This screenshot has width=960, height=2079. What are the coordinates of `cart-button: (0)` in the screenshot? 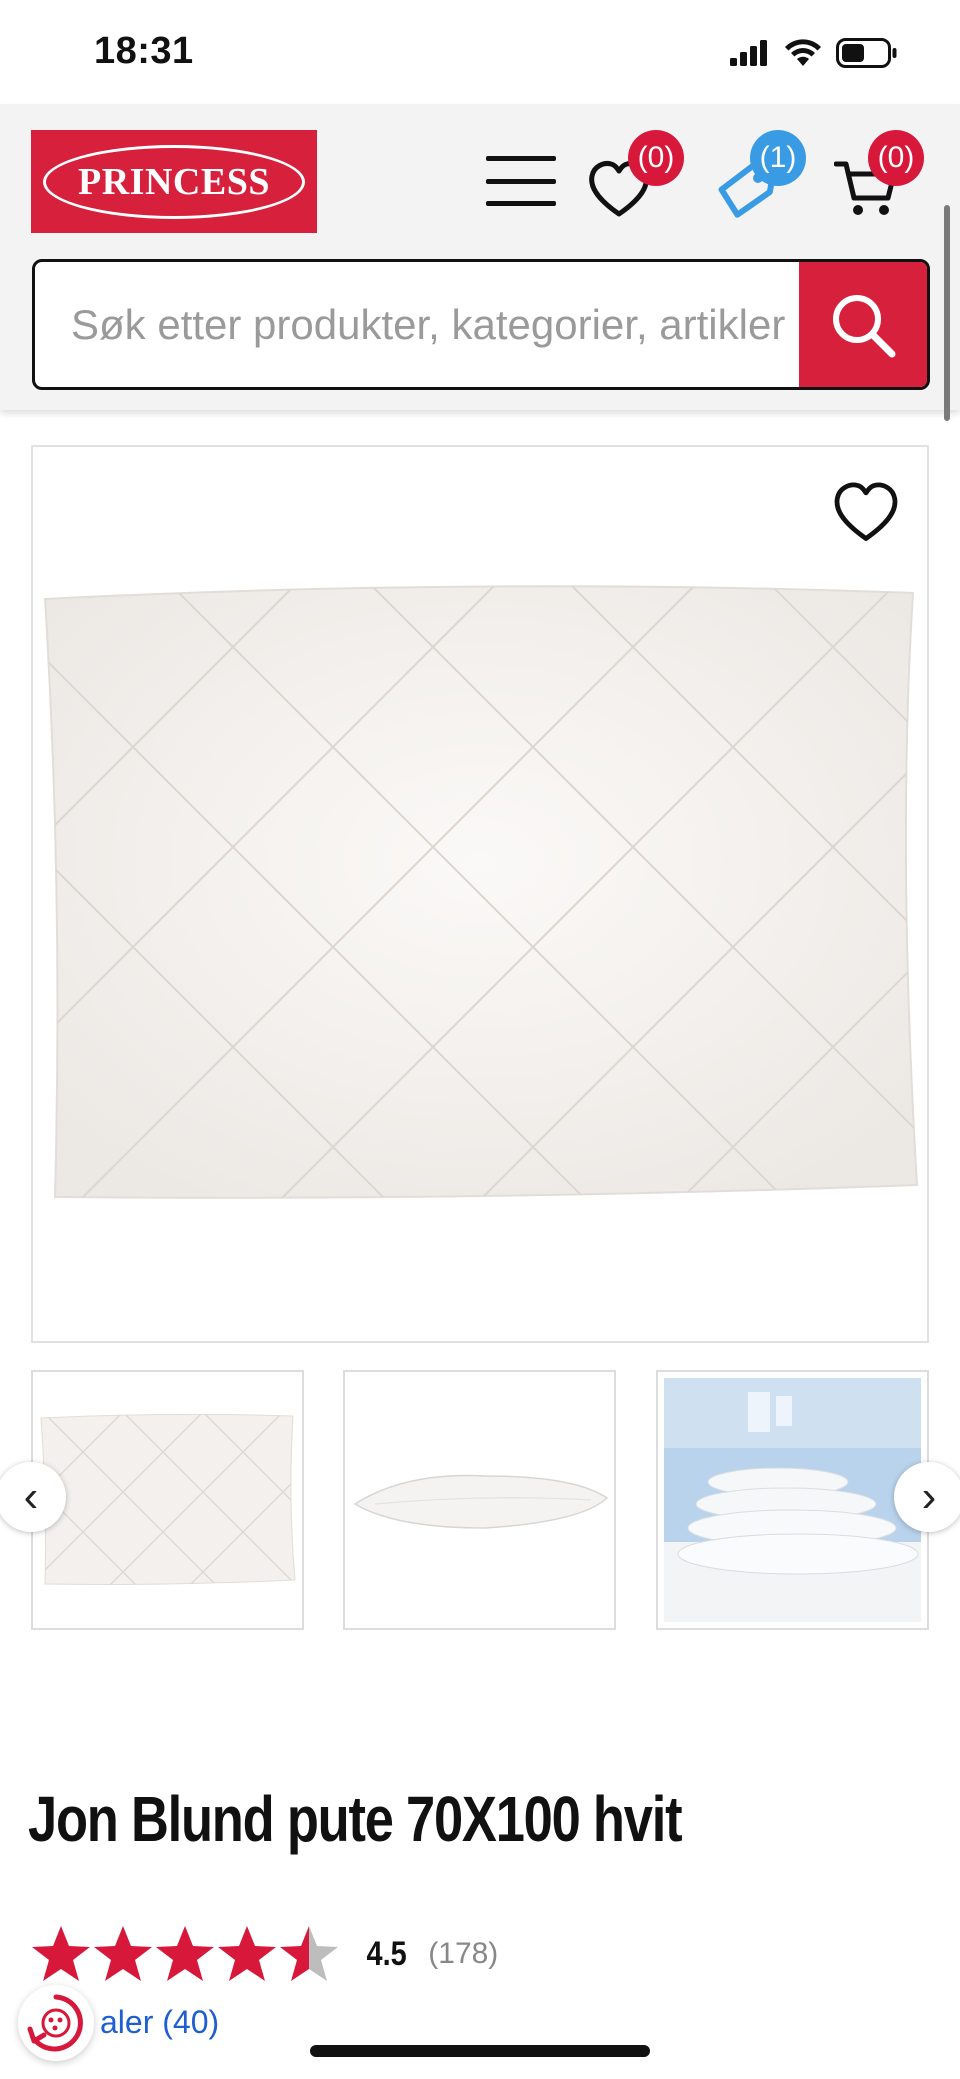 It's located at (879, 177).